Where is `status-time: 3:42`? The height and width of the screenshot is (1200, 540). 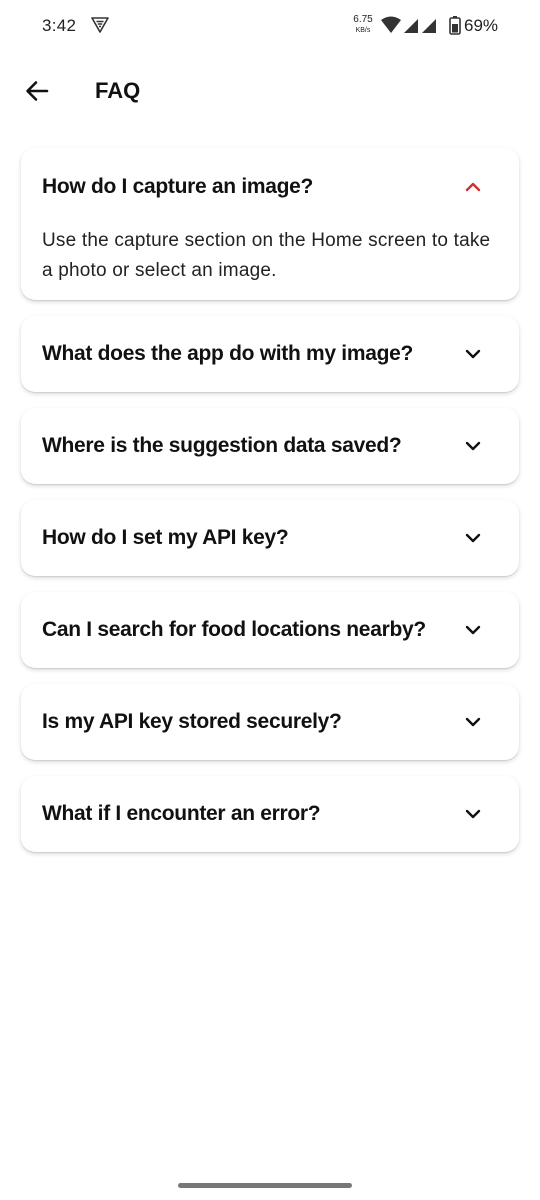 status-time: 3:42 is located at coordinates (59, 25).